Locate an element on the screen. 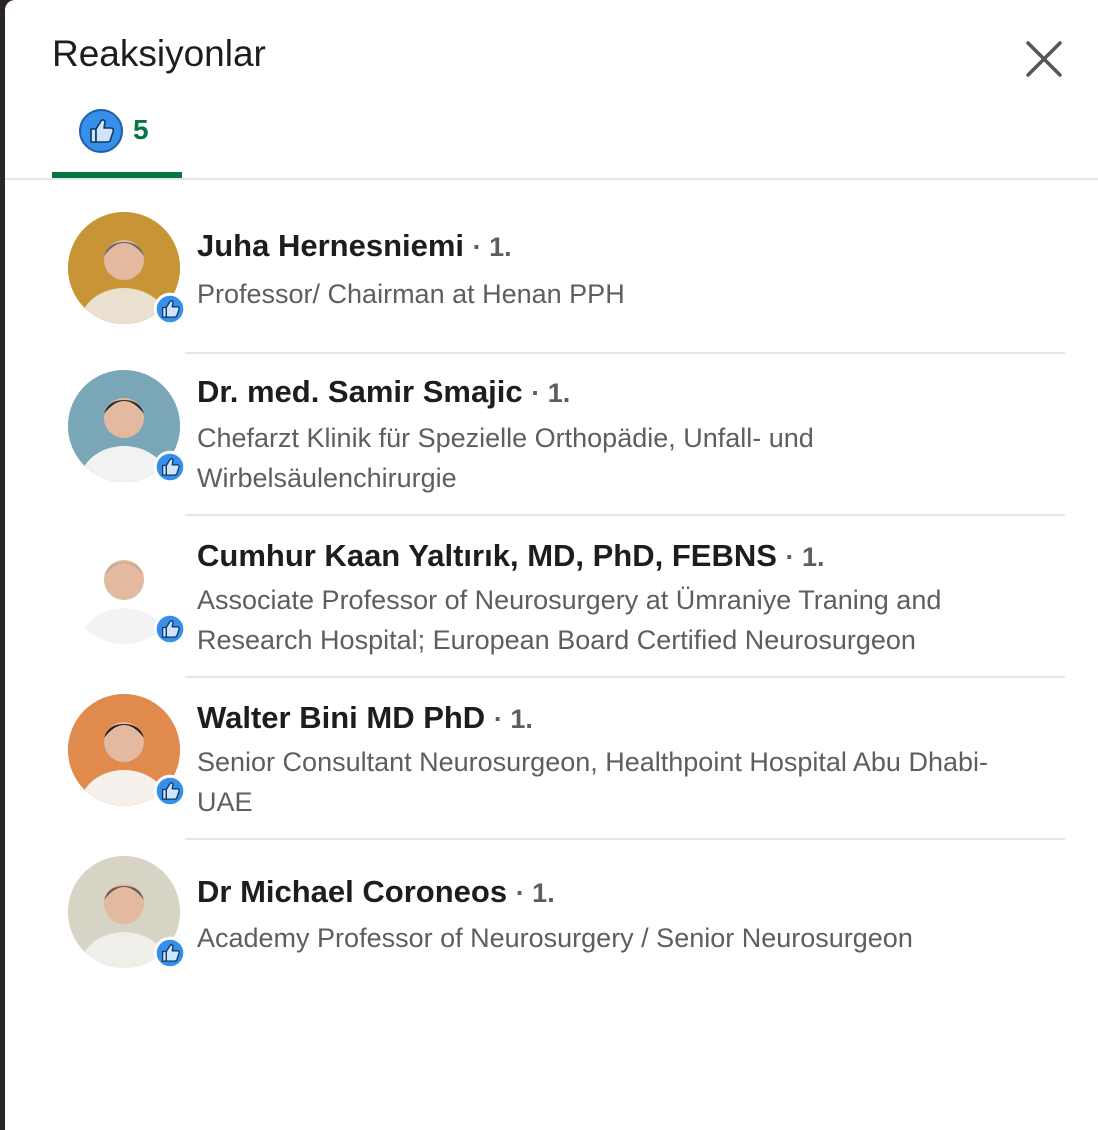  reactor-name-line: Dr Michael Coroneos · 1. is located at coordinates (376, 892).